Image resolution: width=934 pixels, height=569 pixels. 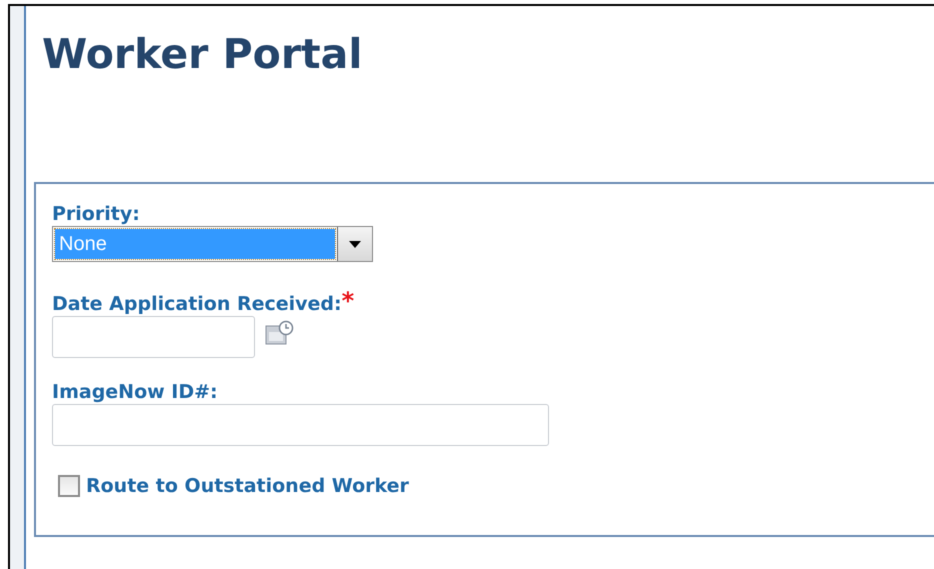 I want to click on caret-icon, so click(x=355, y=244).